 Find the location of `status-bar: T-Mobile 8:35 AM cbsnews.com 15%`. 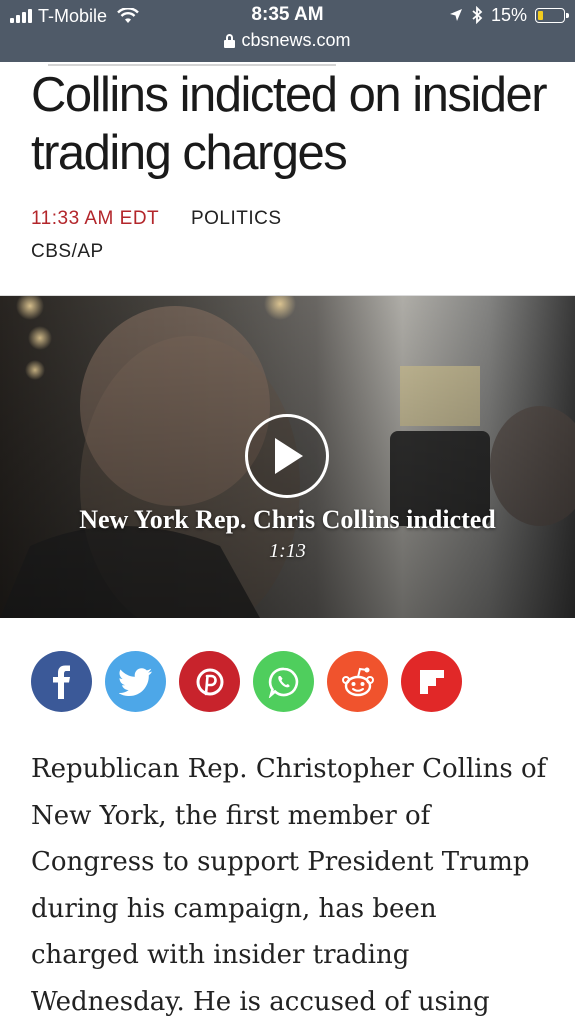

status-bar: T-Mobile 8:35 AM cbsnews.com 15% is located at coordinates (287, 31).